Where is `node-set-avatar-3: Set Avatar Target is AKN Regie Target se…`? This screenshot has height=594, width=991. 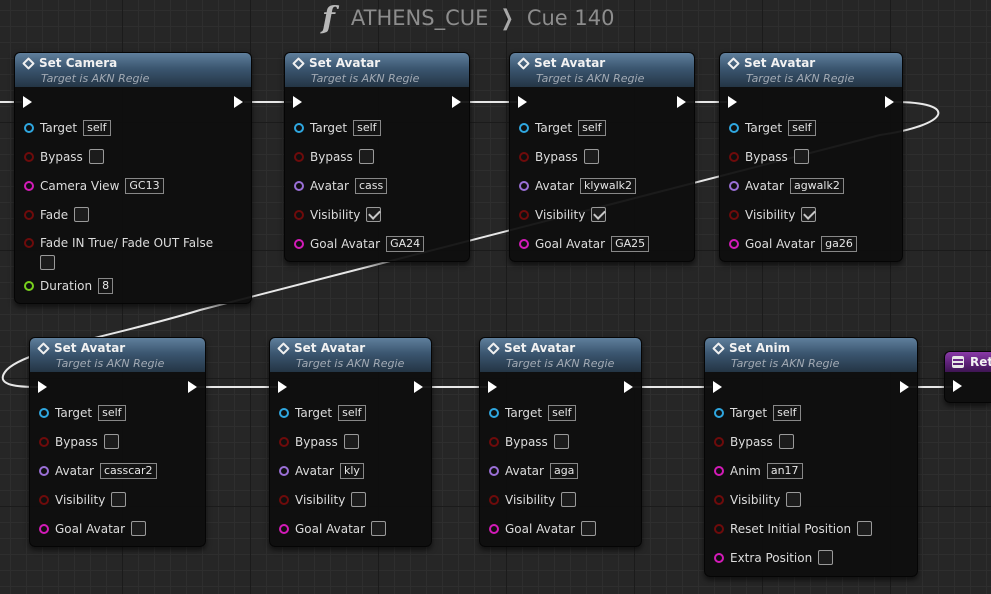 node-set-avatar-3: Set Avatar Target is AKN Regie Target se… is located at coordinates (811, 157).